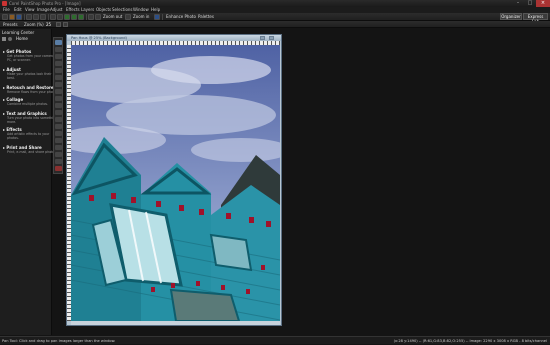  Describe the element at coordinates (530, 3) in the screenshot. I see `maximize-button: □` at that location.